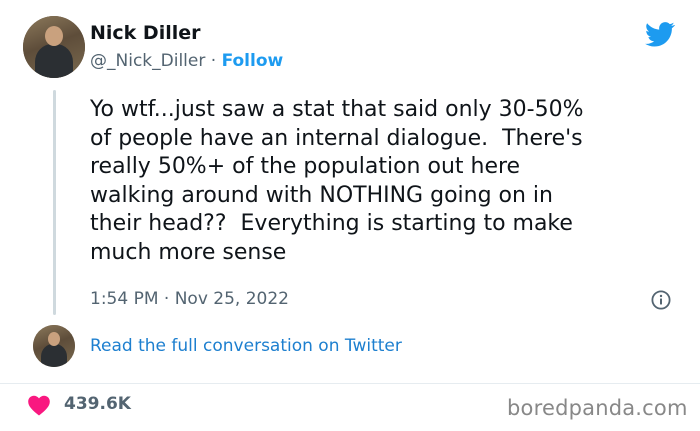 This screenshot has width=700, height=431. What do you see at coordinates (54, 47) in the screenshot?
I see `author-avatar` at bounding box center [54, 47].